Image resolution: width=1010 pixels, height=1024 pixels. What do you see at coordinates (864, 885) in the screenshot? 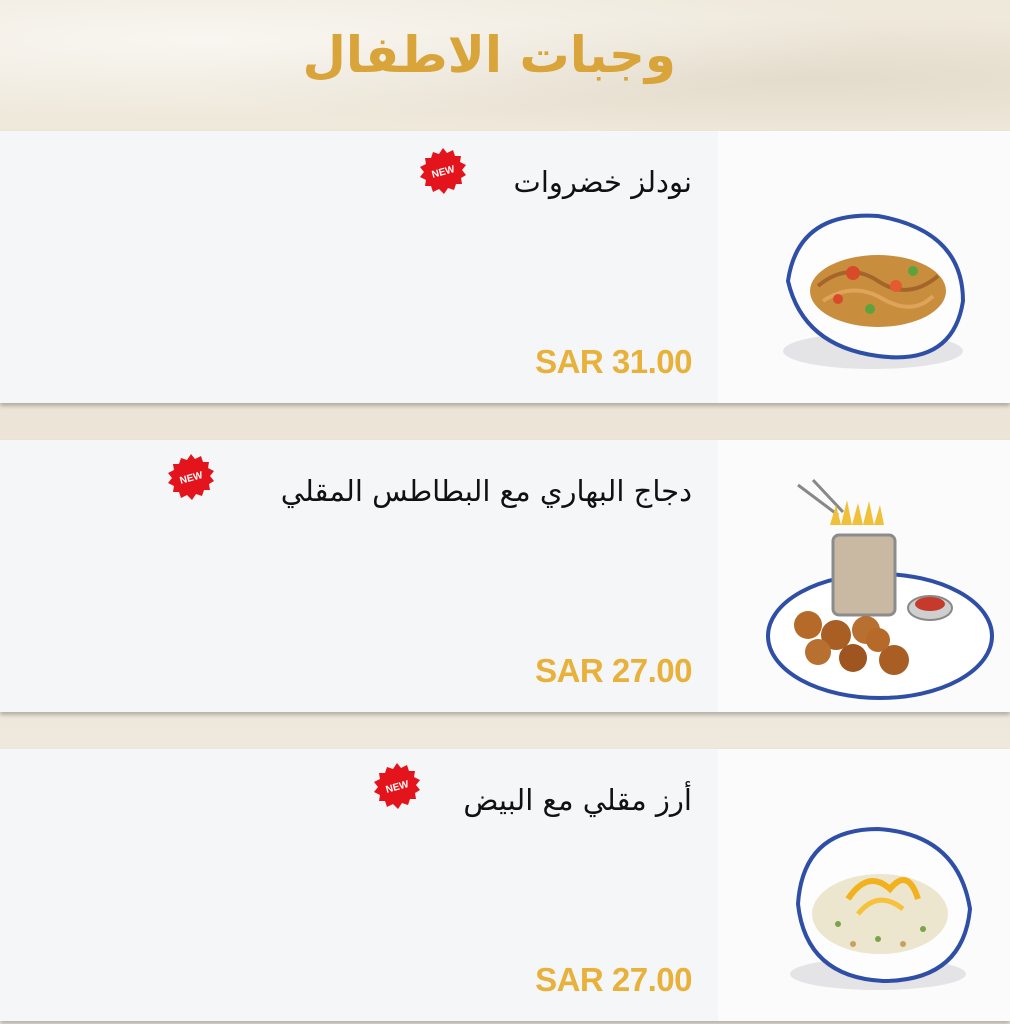
I see `fried-rice-bowl-icon` at bounding box center [864, 885].